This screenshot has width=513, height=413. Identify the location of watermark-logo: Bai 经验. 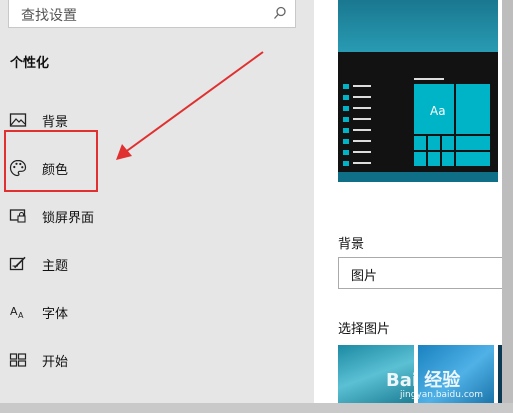
(423, 380).